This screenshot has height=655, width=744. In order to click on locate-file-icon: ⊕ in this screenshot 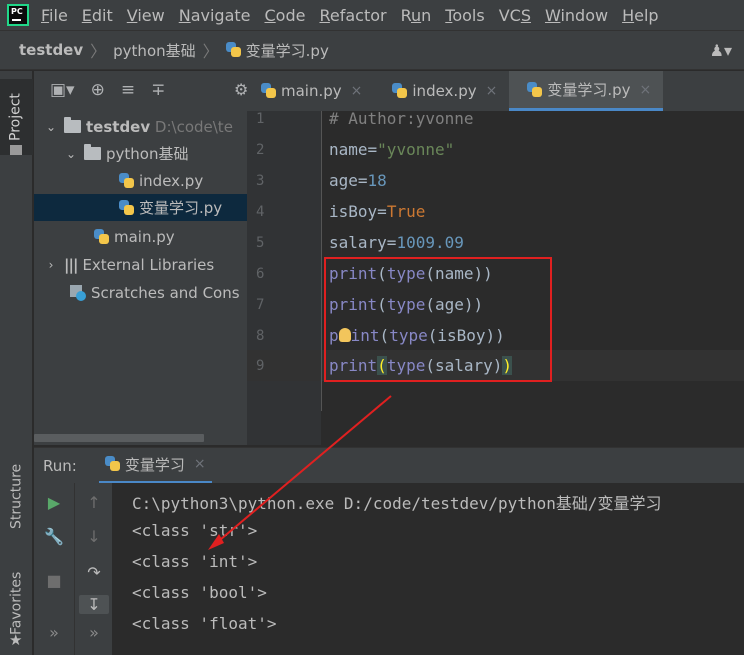, I will do `click(98, 90)`.